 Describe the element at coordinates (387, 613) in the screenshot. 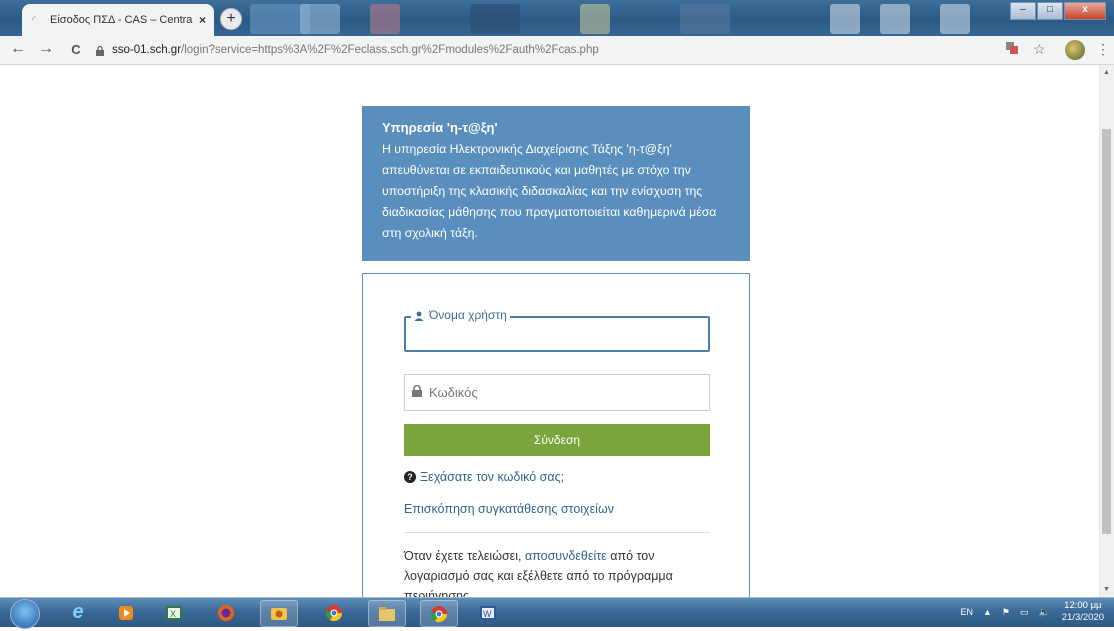

I see `file-explorer-icon` at that location.